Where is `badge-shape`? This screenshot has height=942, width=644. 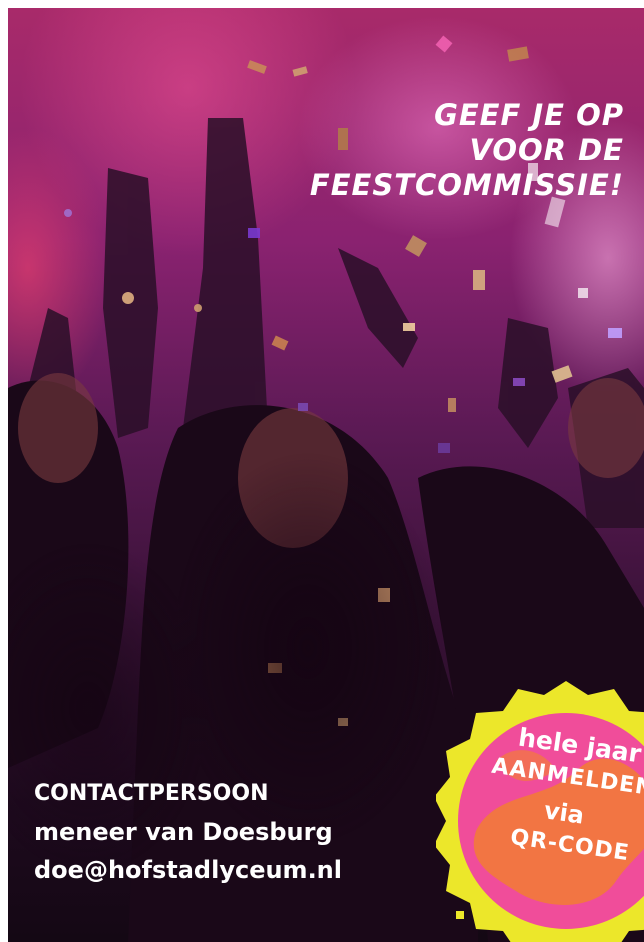
badge-shape is located at coordinates (540, 811).